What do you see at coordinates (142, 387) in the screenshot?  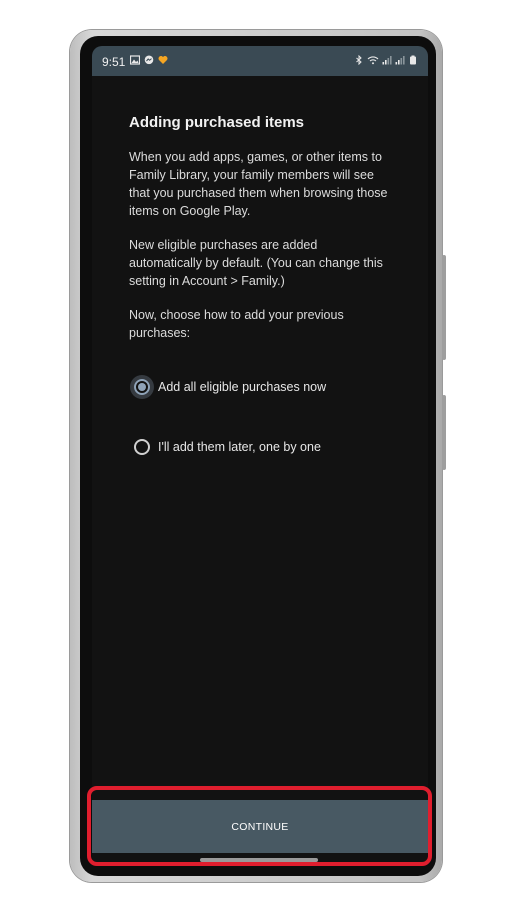 I see `radio-selected-icon` at bounding box center [142, 387].